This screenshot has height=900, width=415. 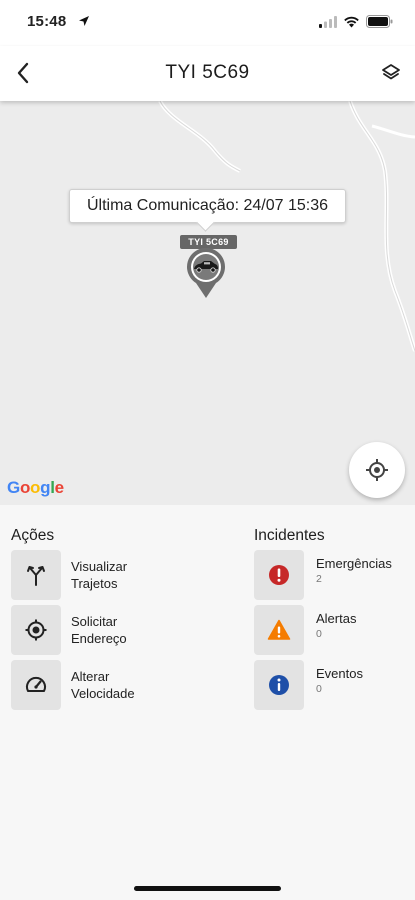 I want to click on home-indicator, so click(x=207, y=888).